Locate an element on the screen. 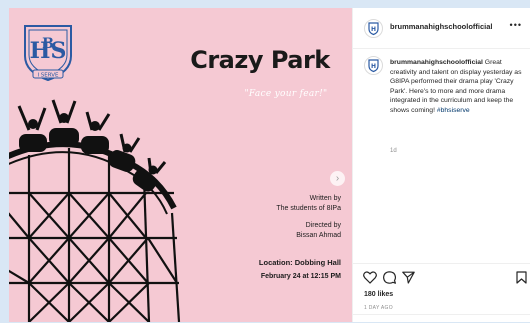  post-timestamp: 1 DAY AGO is located at coordinates (378, 308).